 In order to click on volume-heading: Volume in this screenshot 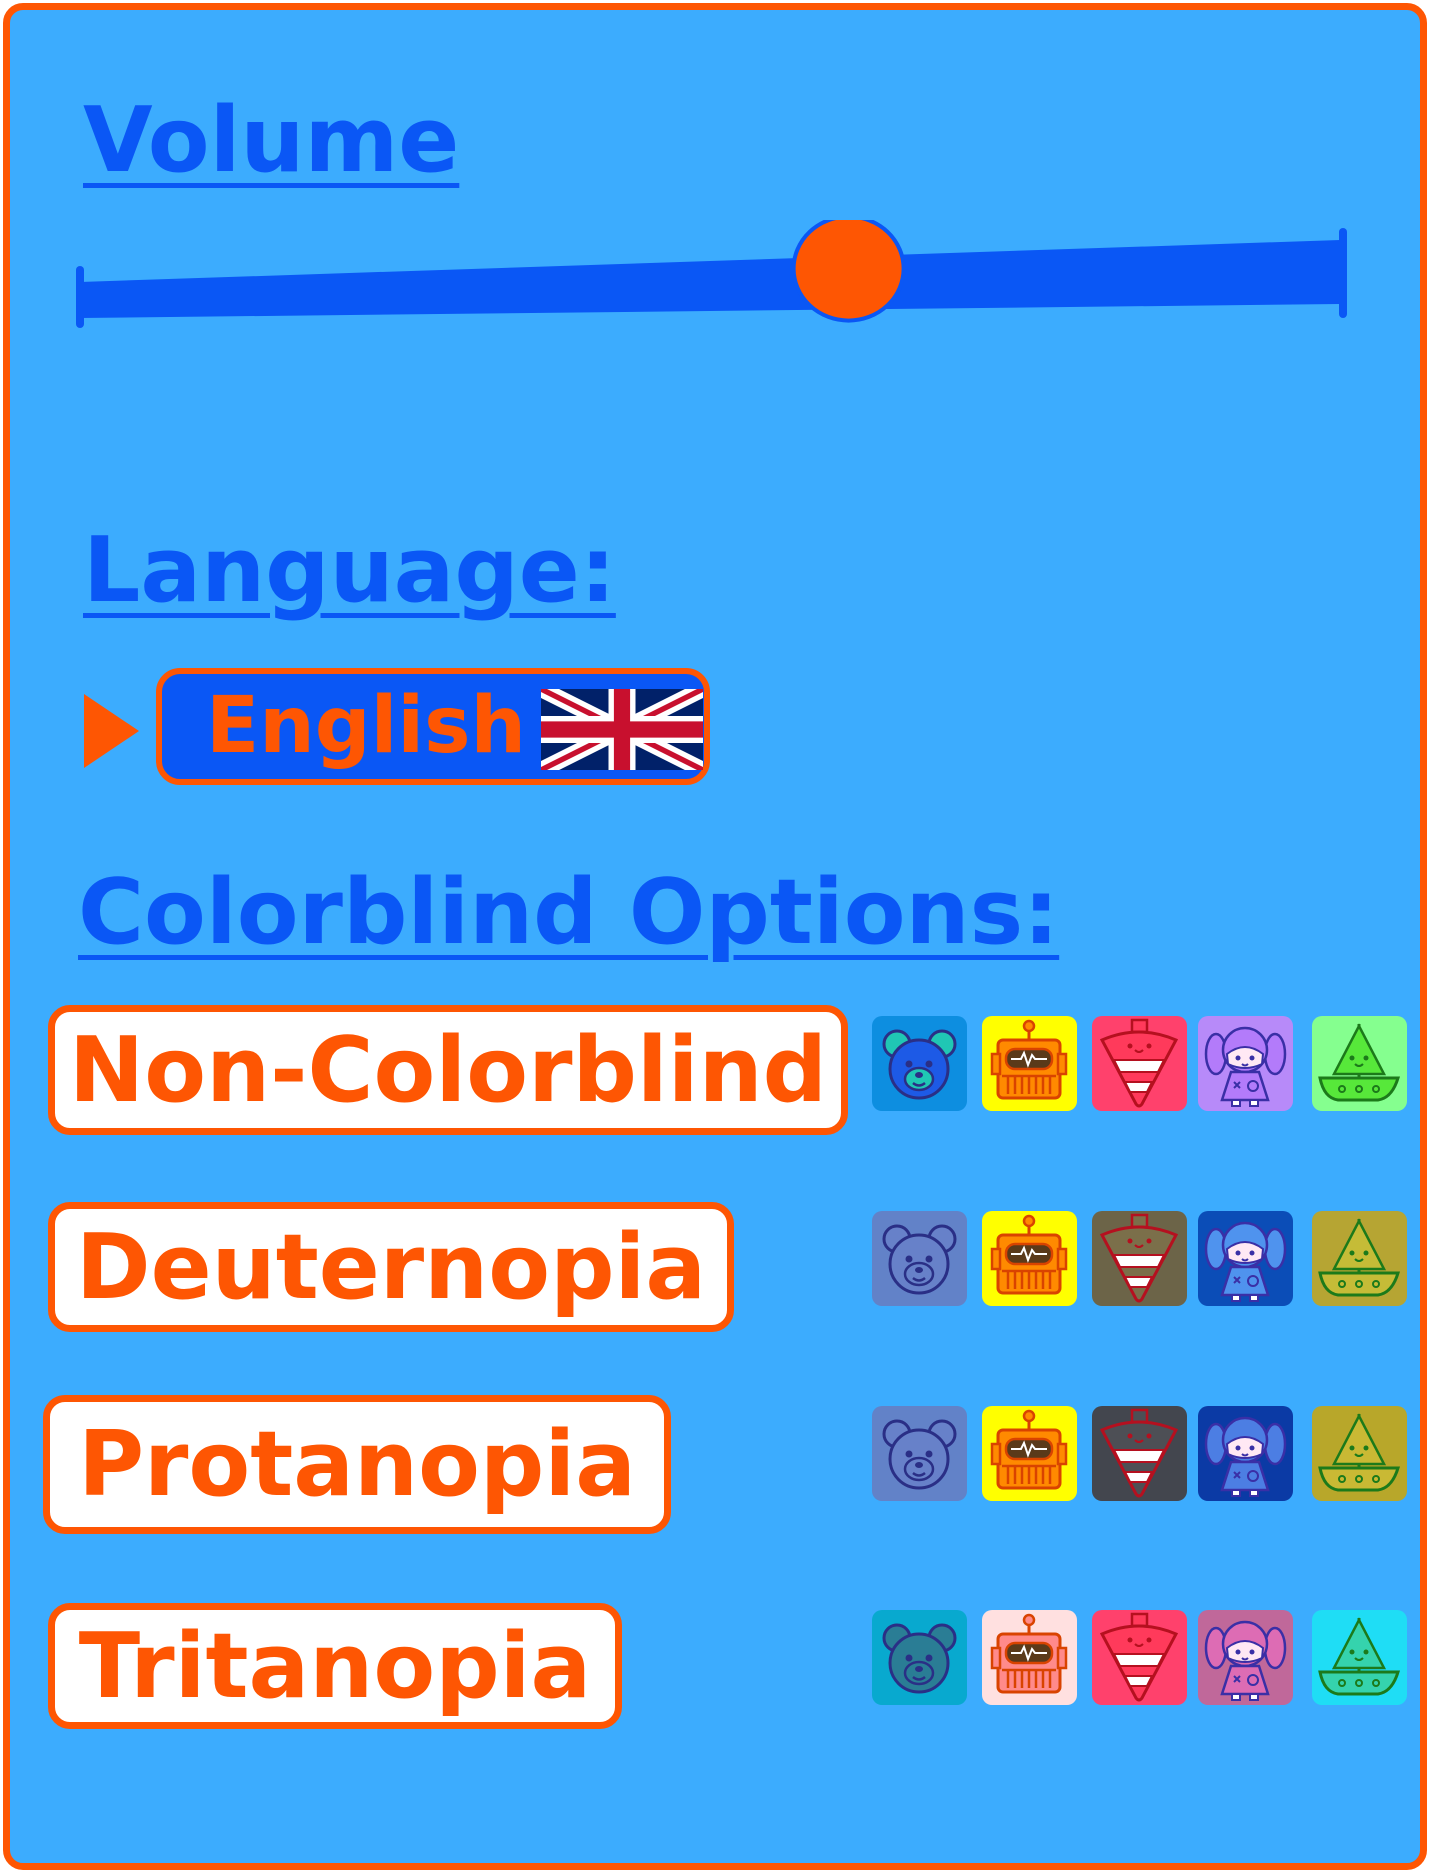, I will do `click(271, 140)`.